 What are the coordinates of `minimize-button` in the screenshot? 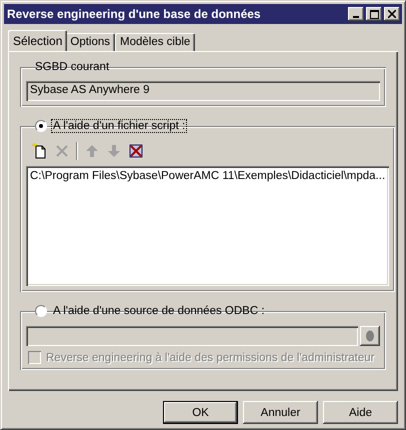 It's located at (356, 14).